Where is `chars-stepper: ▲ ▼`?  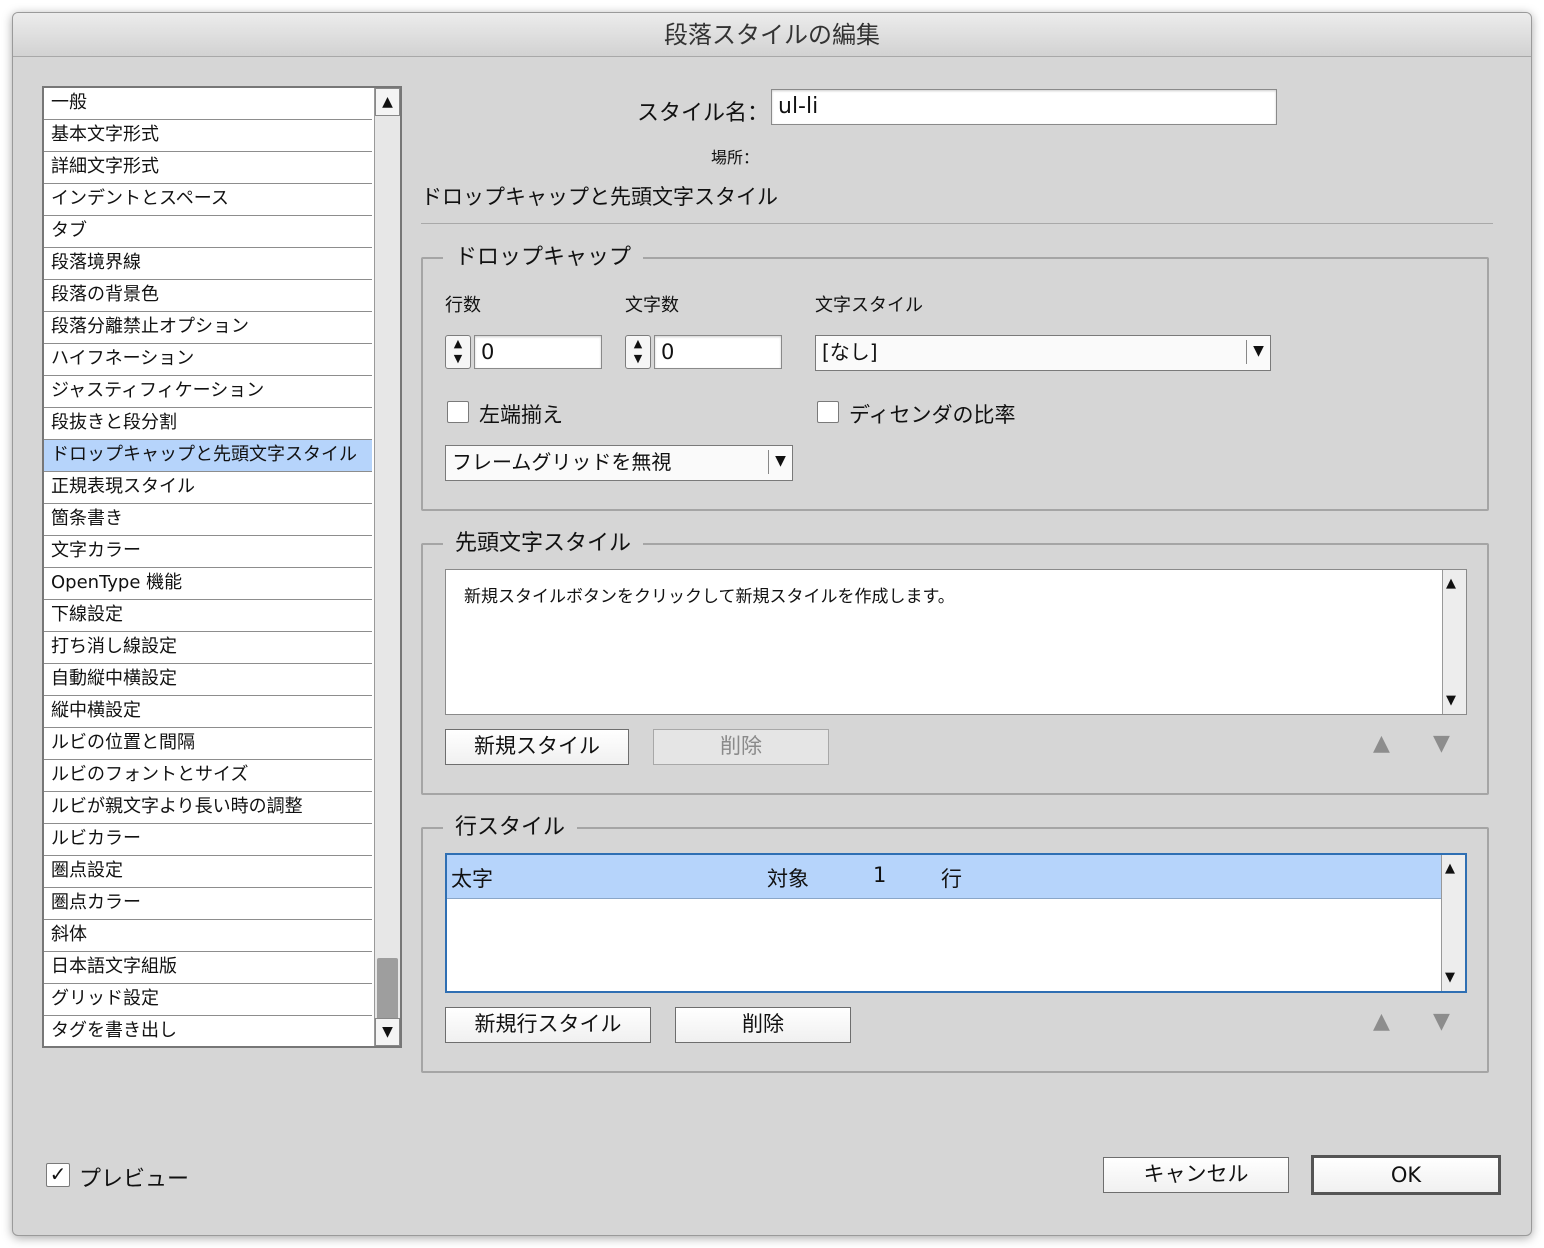
chars-stepper: ▲ ▼ is located at coordinates (638, 352).